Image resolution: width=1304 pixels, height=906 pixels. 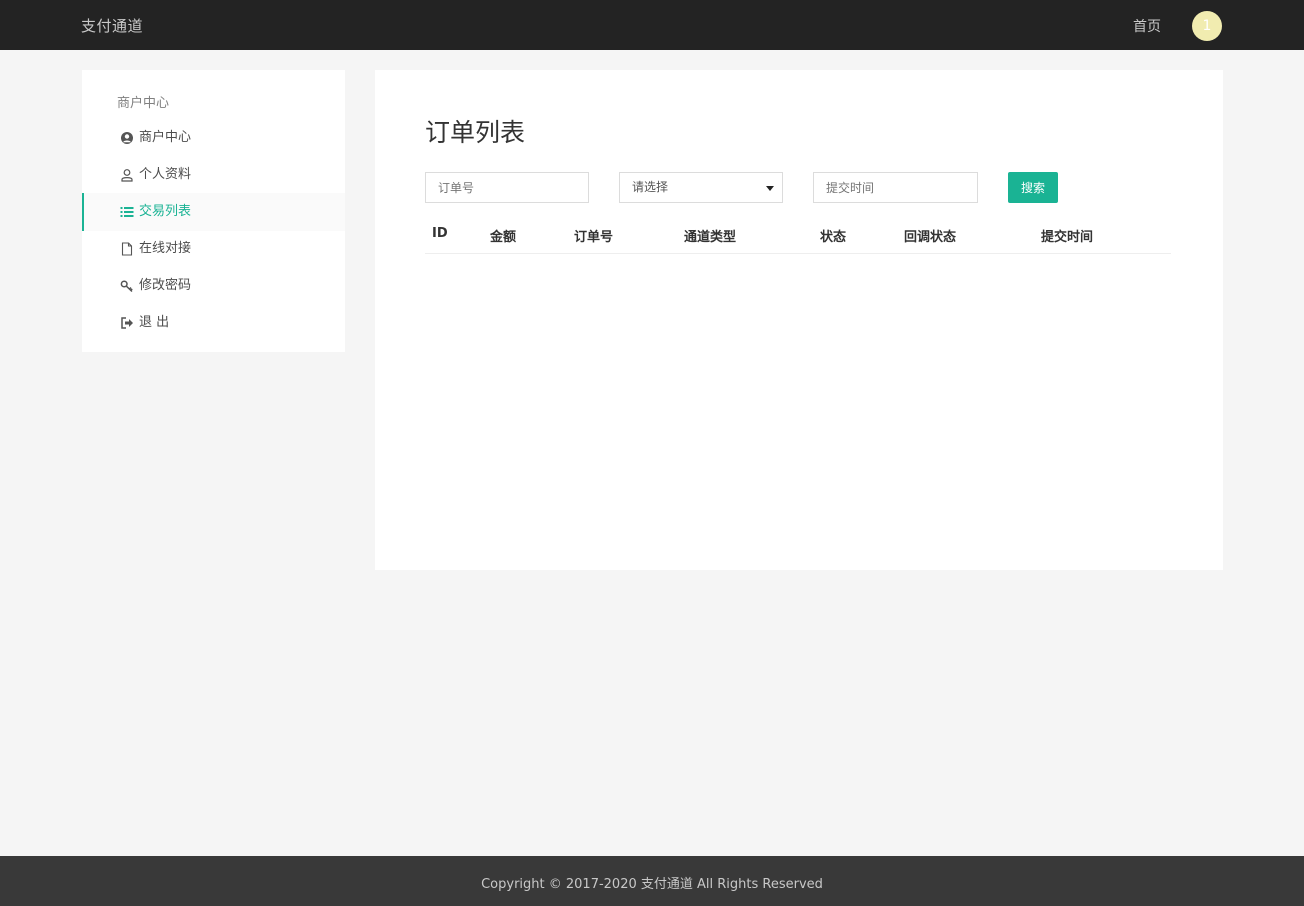 I want to click on select-value: 请选择, so click(x=650, y=187).